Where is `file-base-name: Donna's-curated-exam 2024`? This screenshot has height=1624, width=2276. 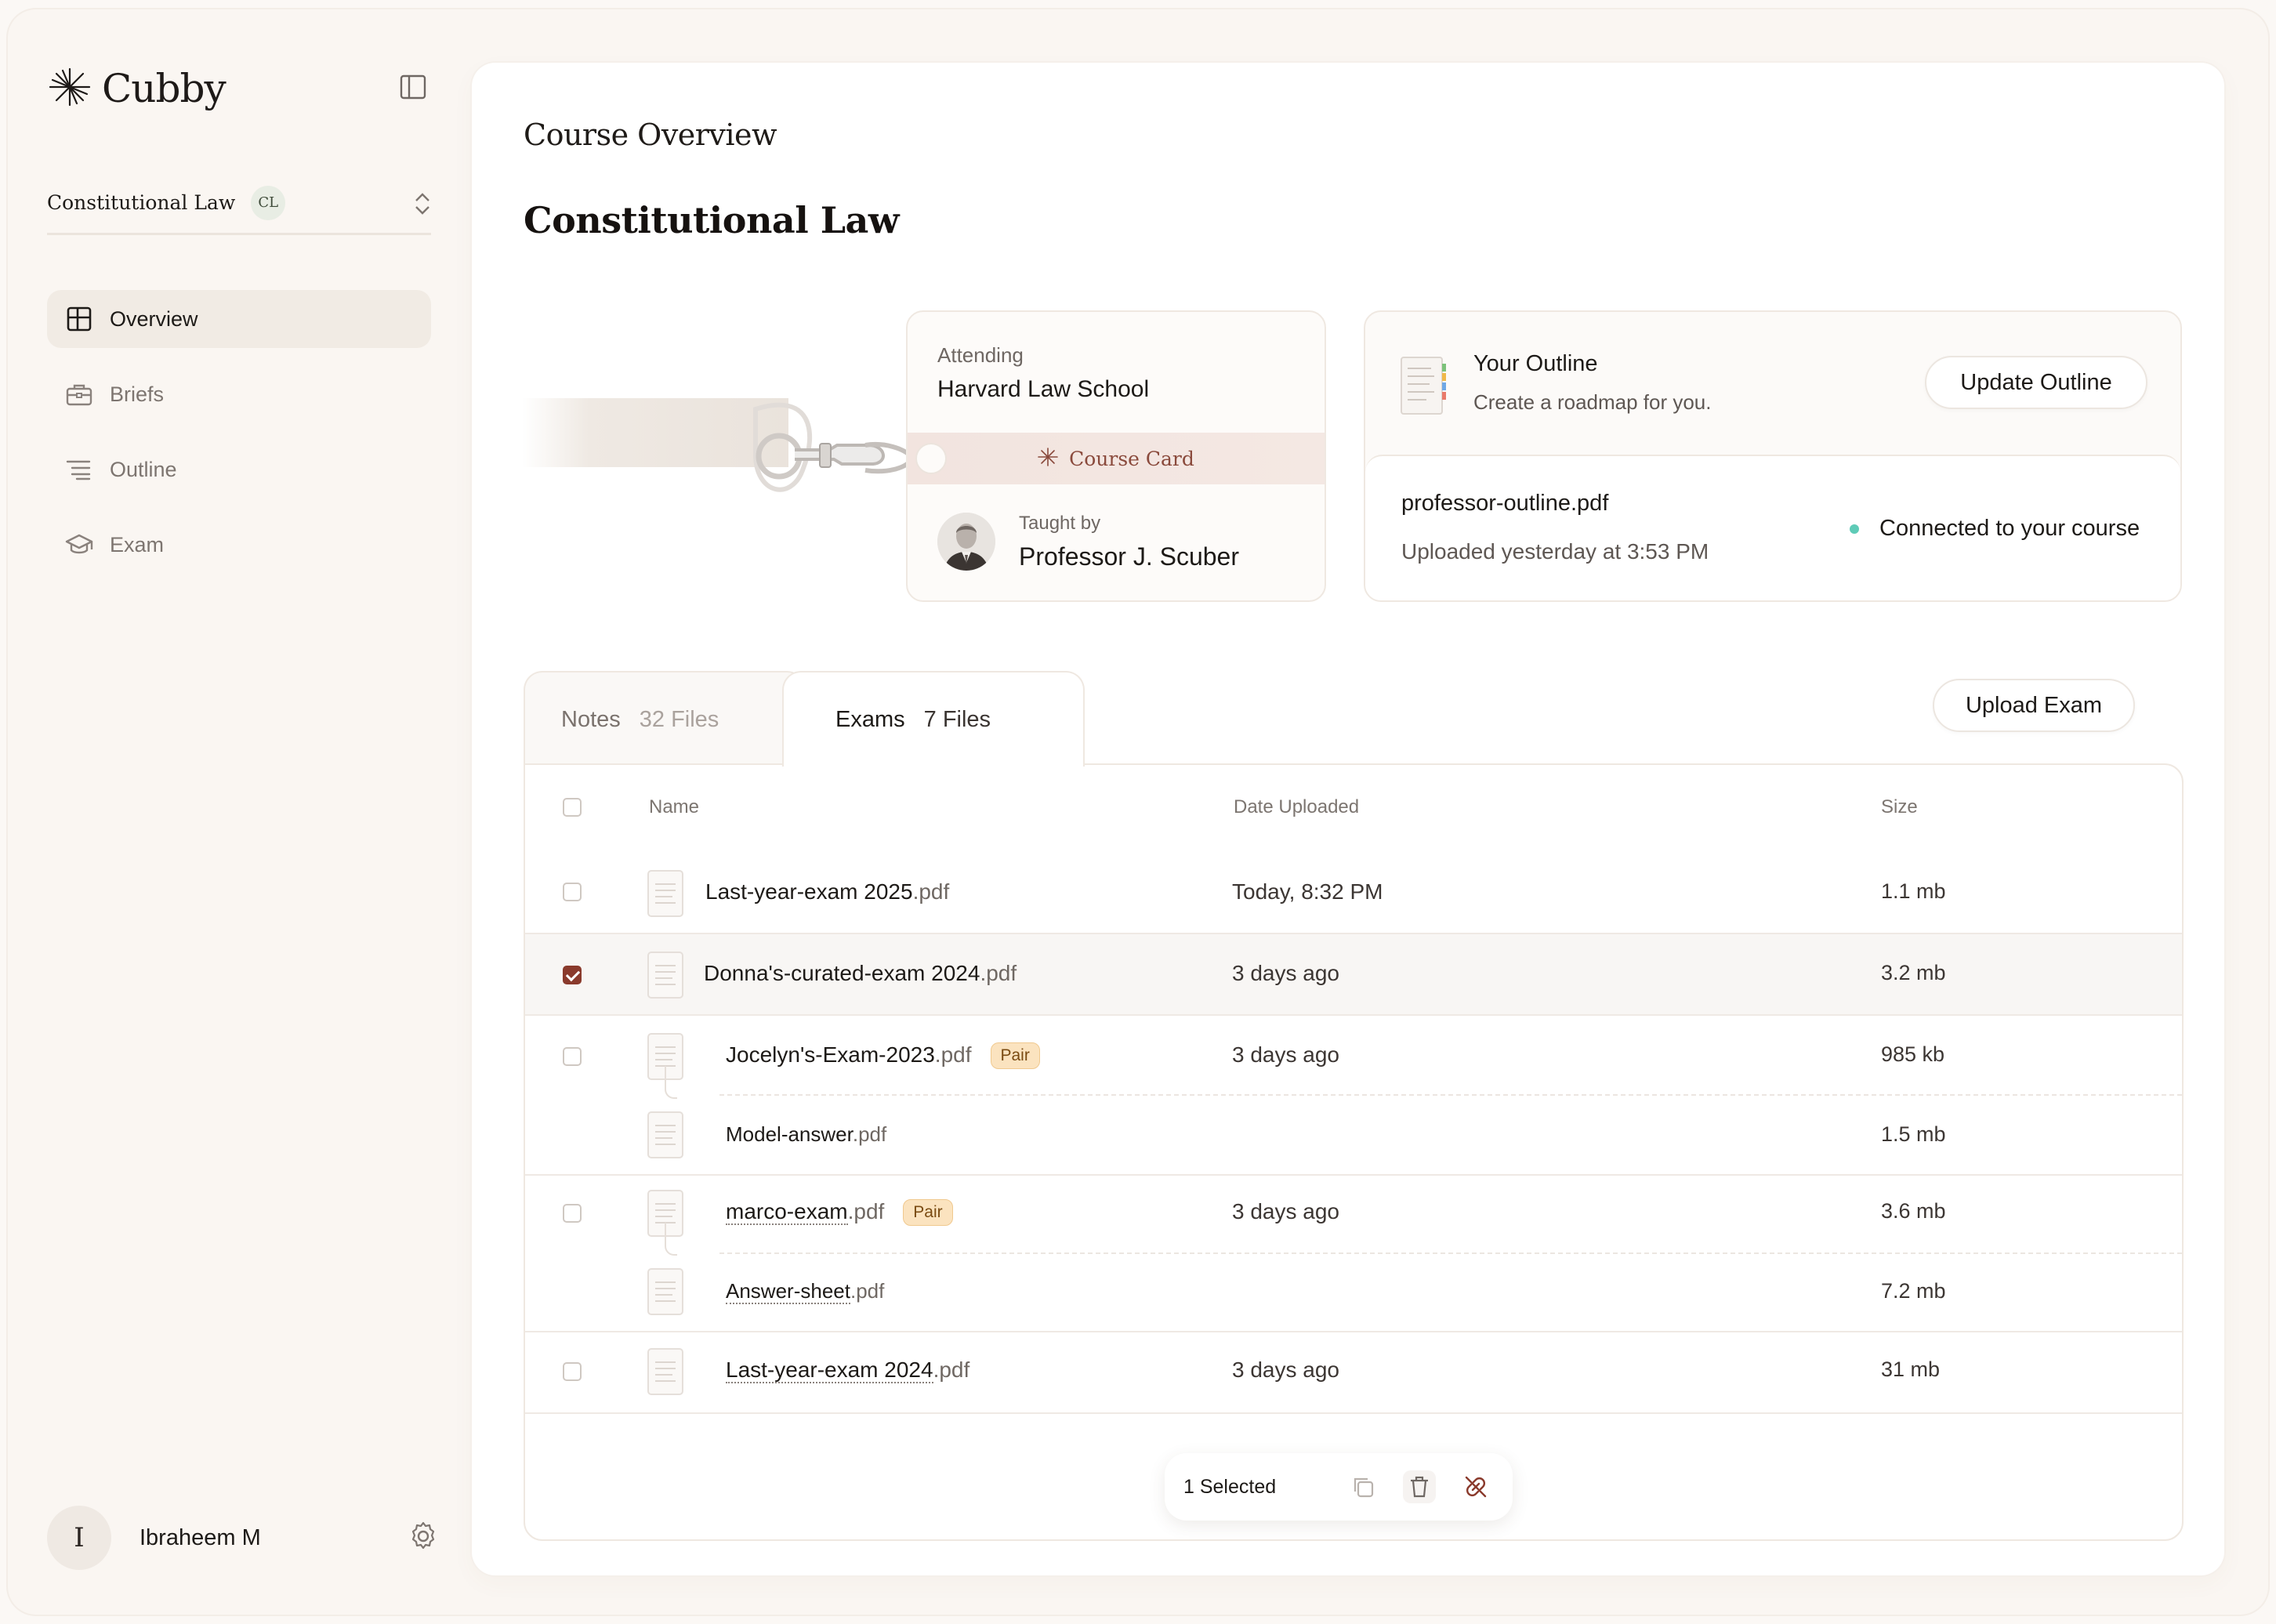 file-base-name: Donna's-curated-exam 2024 is located at coordinates (842, 973).